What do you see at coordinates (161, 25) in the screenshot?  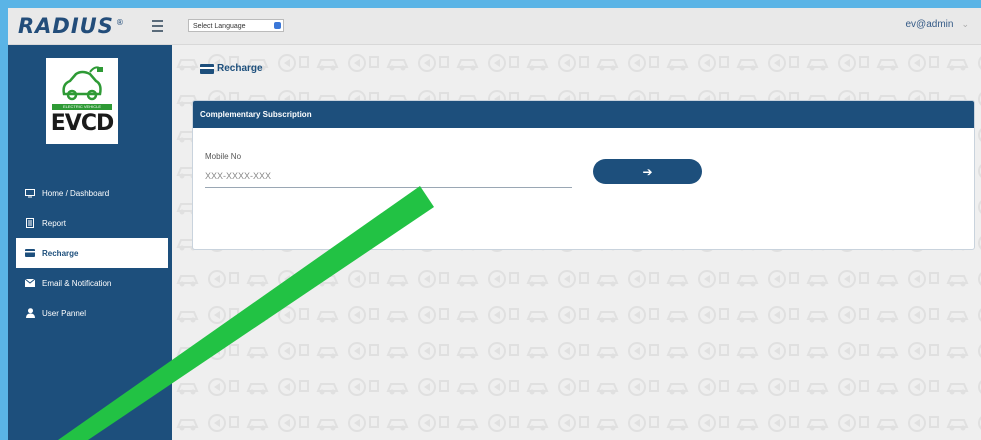 I see `hamburger-menu-icon` at bounding box center [161, 25].